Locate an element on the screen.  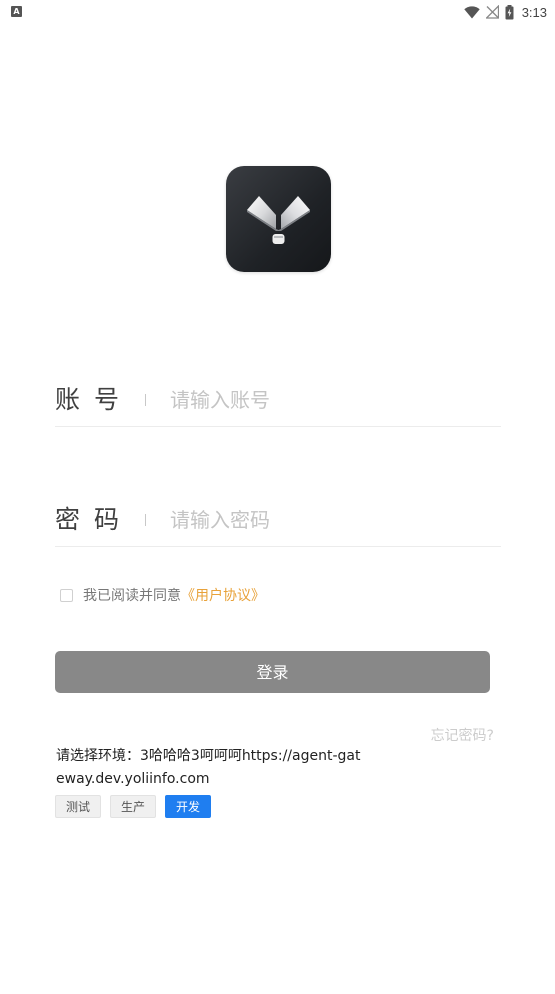
env-development-button: 开发 is located at coordinates (188, 806).